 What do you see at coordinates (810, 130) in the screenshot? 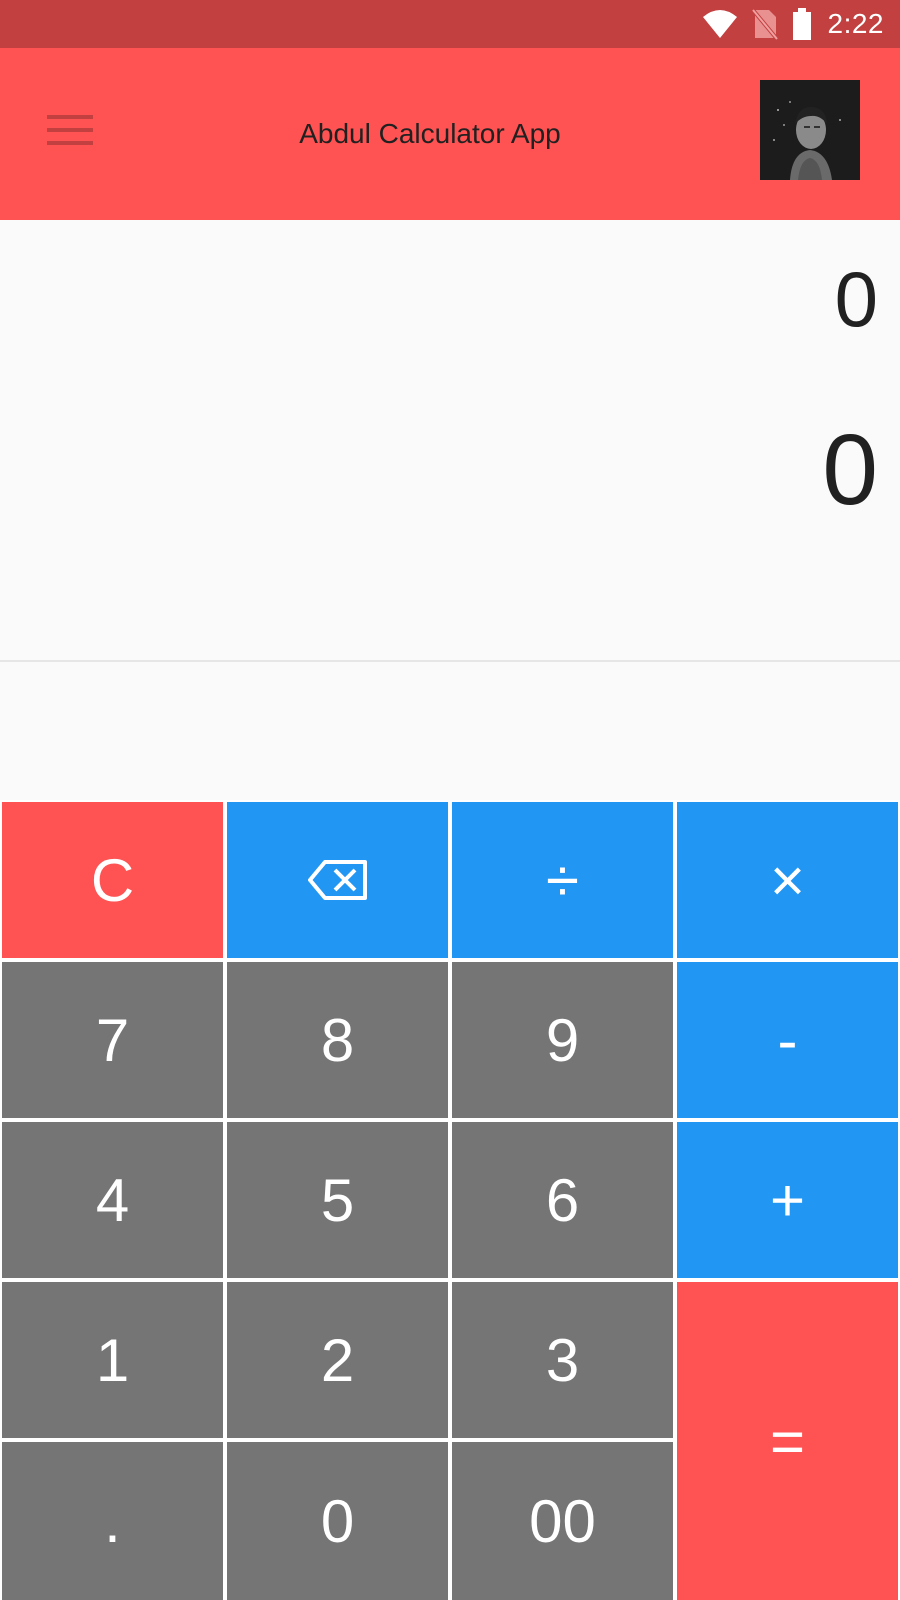
I see `profile-avatar` at bounding box center [810, 130].